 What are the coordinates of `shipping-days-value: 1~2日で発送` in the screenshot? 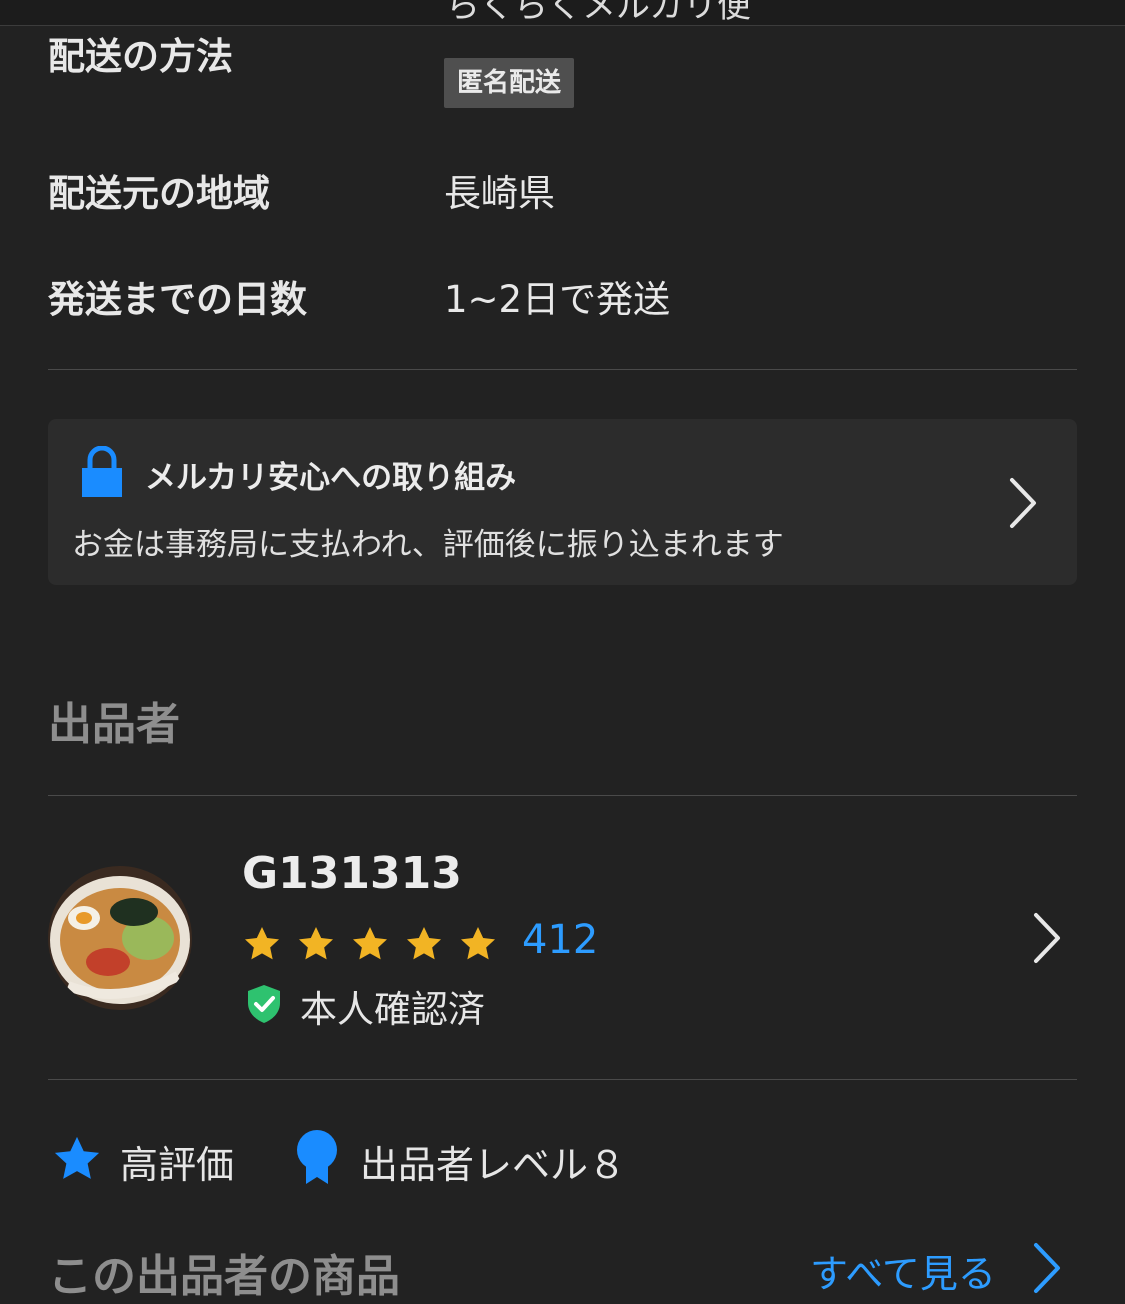 It's located at (557, 299).